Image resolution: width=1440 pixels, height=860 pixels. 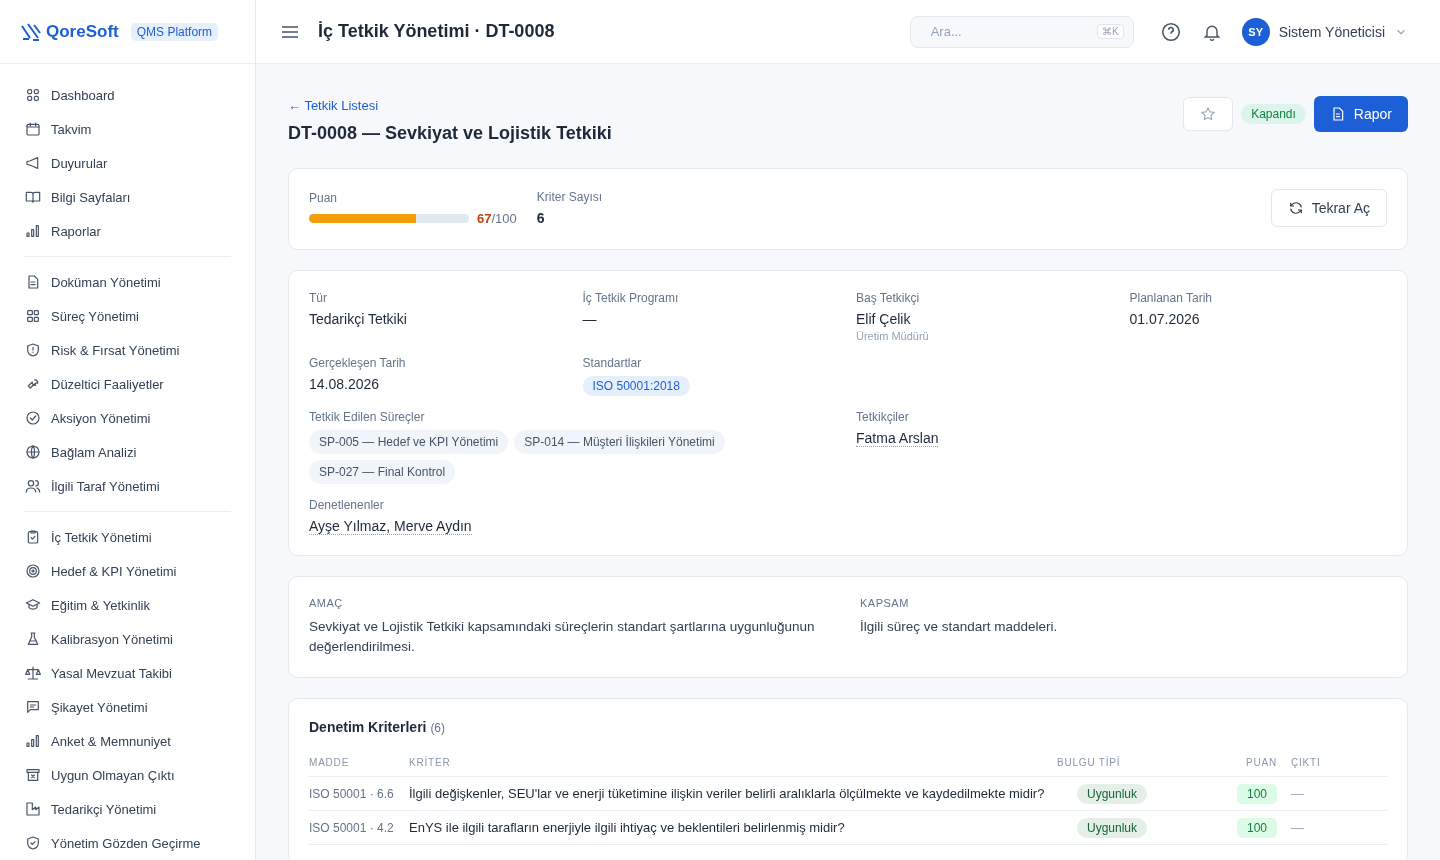 What do you see at coordinates (1332, 764) in the screenshot?
I see `column-header: ÇIKTI` at bounding box center [1332, 764].